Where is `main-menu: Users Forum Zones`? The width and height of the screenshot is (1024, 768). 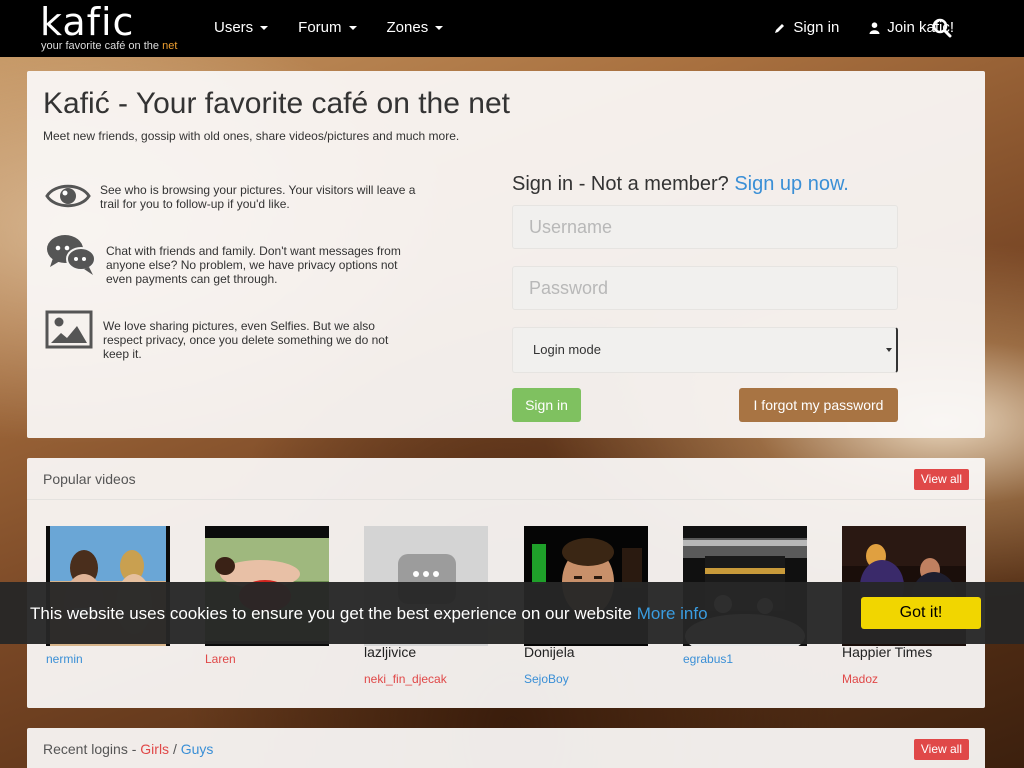 main-menu: Users Forum Zones is located at coordinates (343, 27).